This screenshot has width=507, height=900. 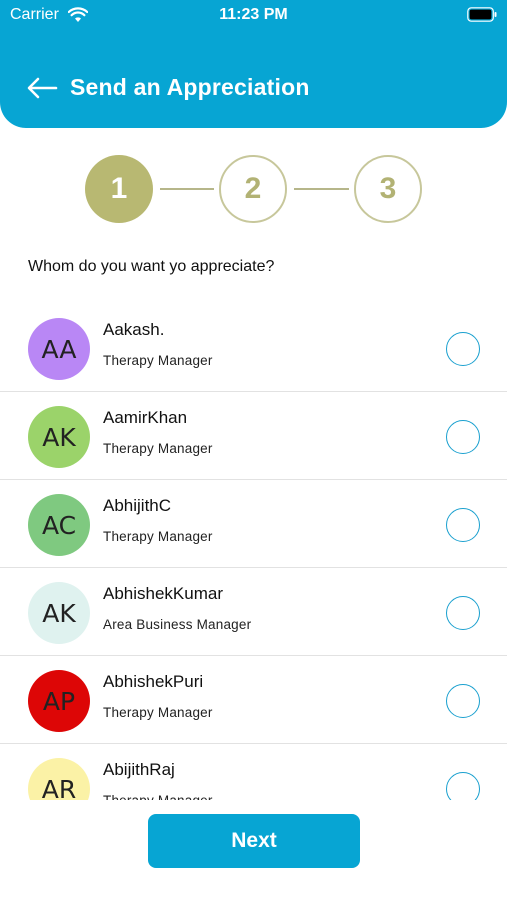 What do you see at coordinates (59, 349) in the screenshot?
I see `avatar: AA` at bounding box center [59, 349].